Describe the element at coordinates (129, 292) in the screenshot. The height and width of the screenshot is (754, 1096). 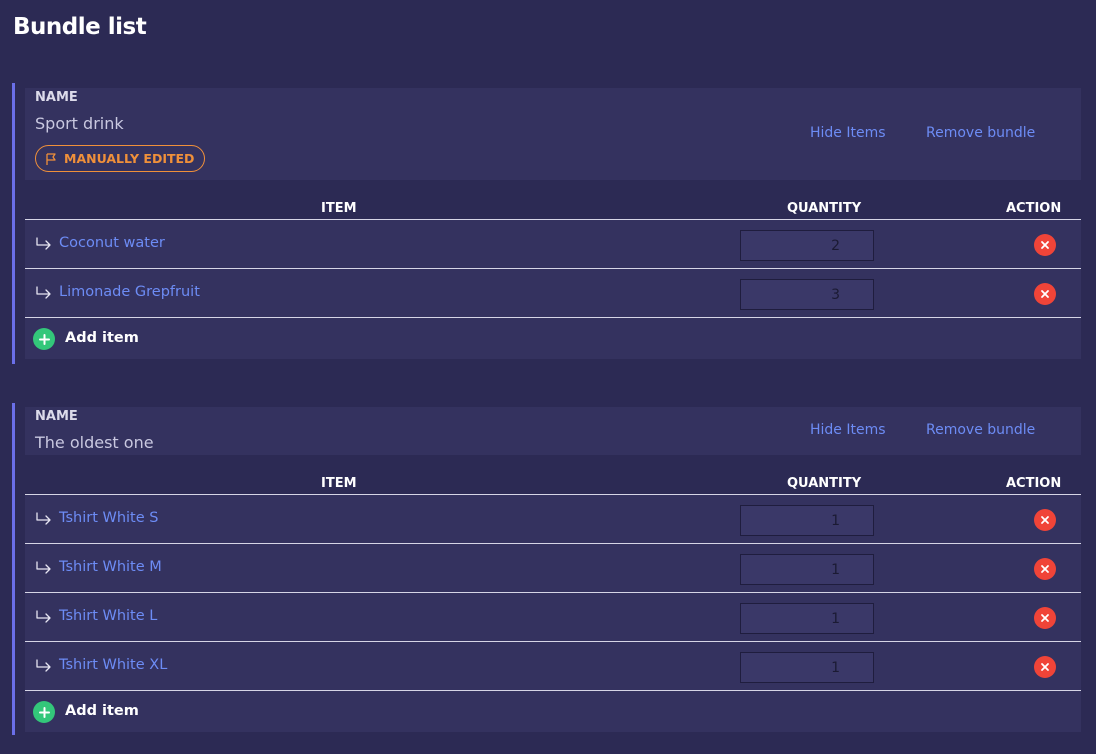
I see `item-link: Limonade Grepfruit` at that location.